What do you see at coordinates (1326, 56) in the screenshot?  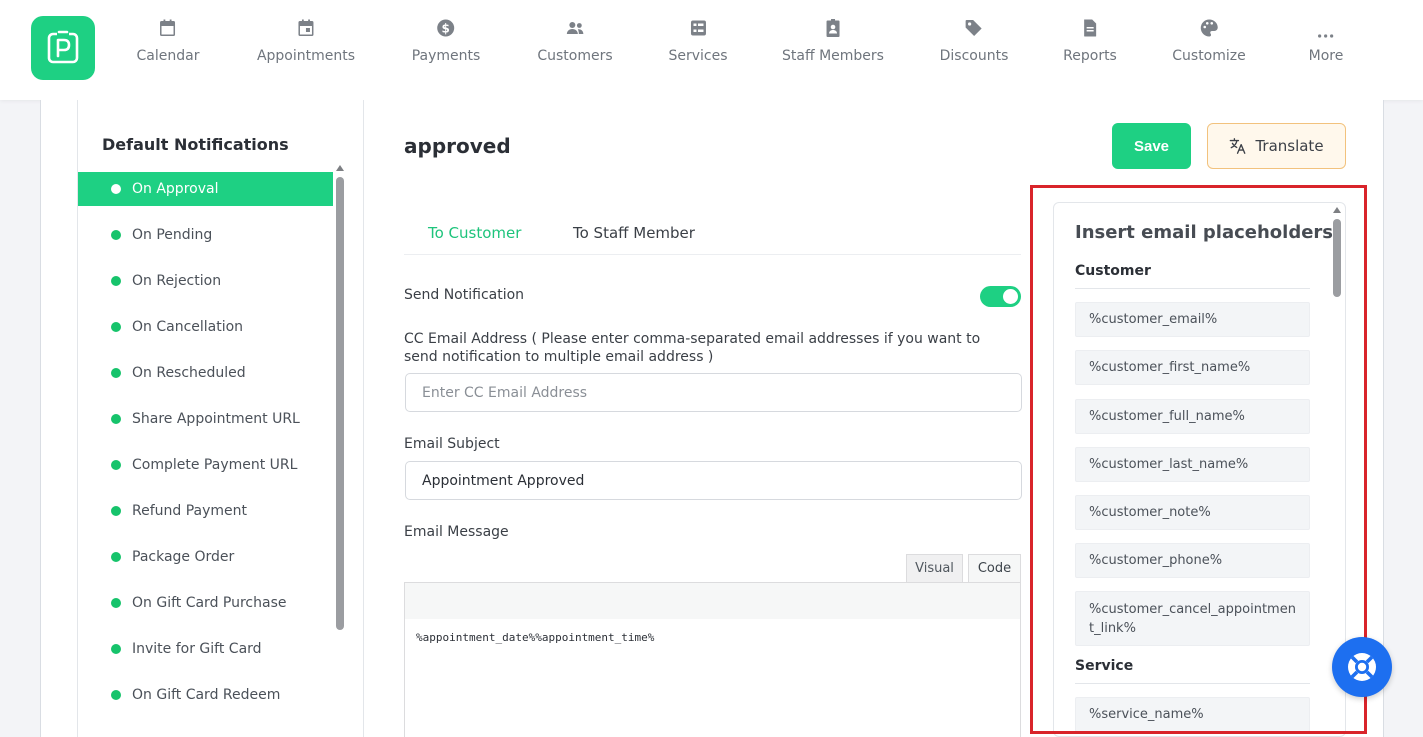 I see `nav-label: More` at bounding box center [1326, 56].